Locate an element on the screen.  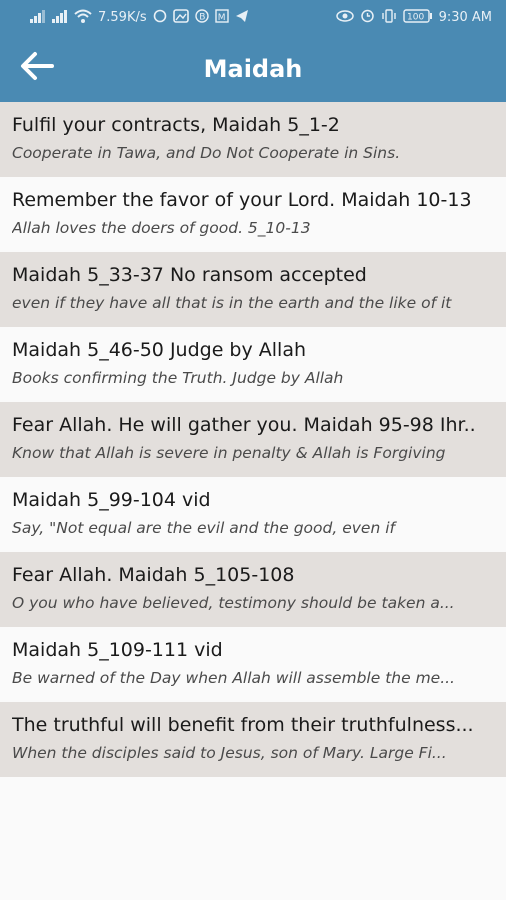
svg-text: B is located at coordinates (202, 17).